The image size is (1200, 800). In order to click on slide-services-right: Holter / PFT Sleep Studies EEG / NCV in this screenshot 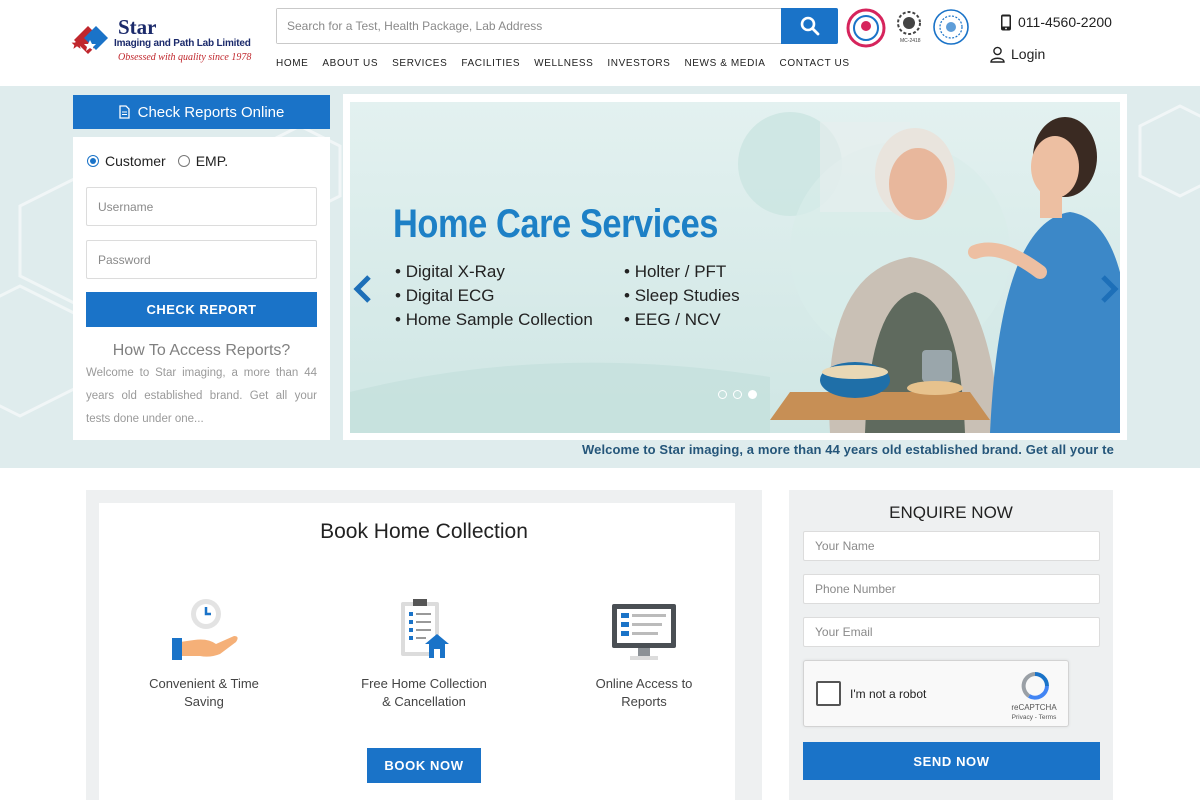, I will do `click(682, 296)`.